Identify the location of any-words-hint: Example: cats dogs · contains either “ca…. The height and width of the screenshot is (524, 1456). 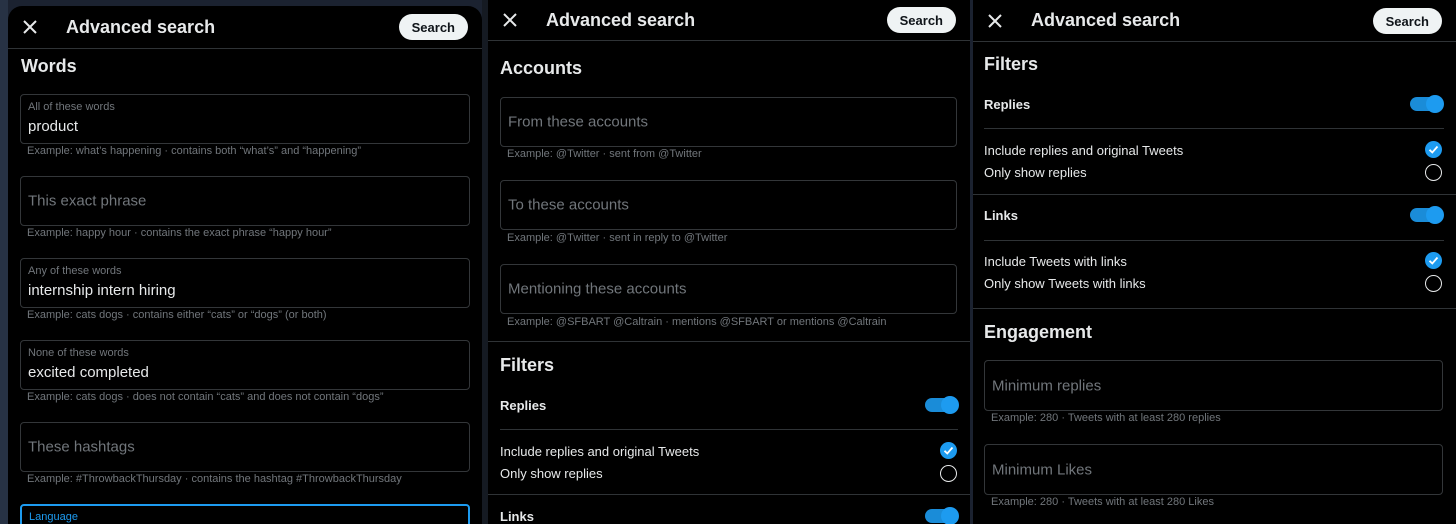
(177, 315).